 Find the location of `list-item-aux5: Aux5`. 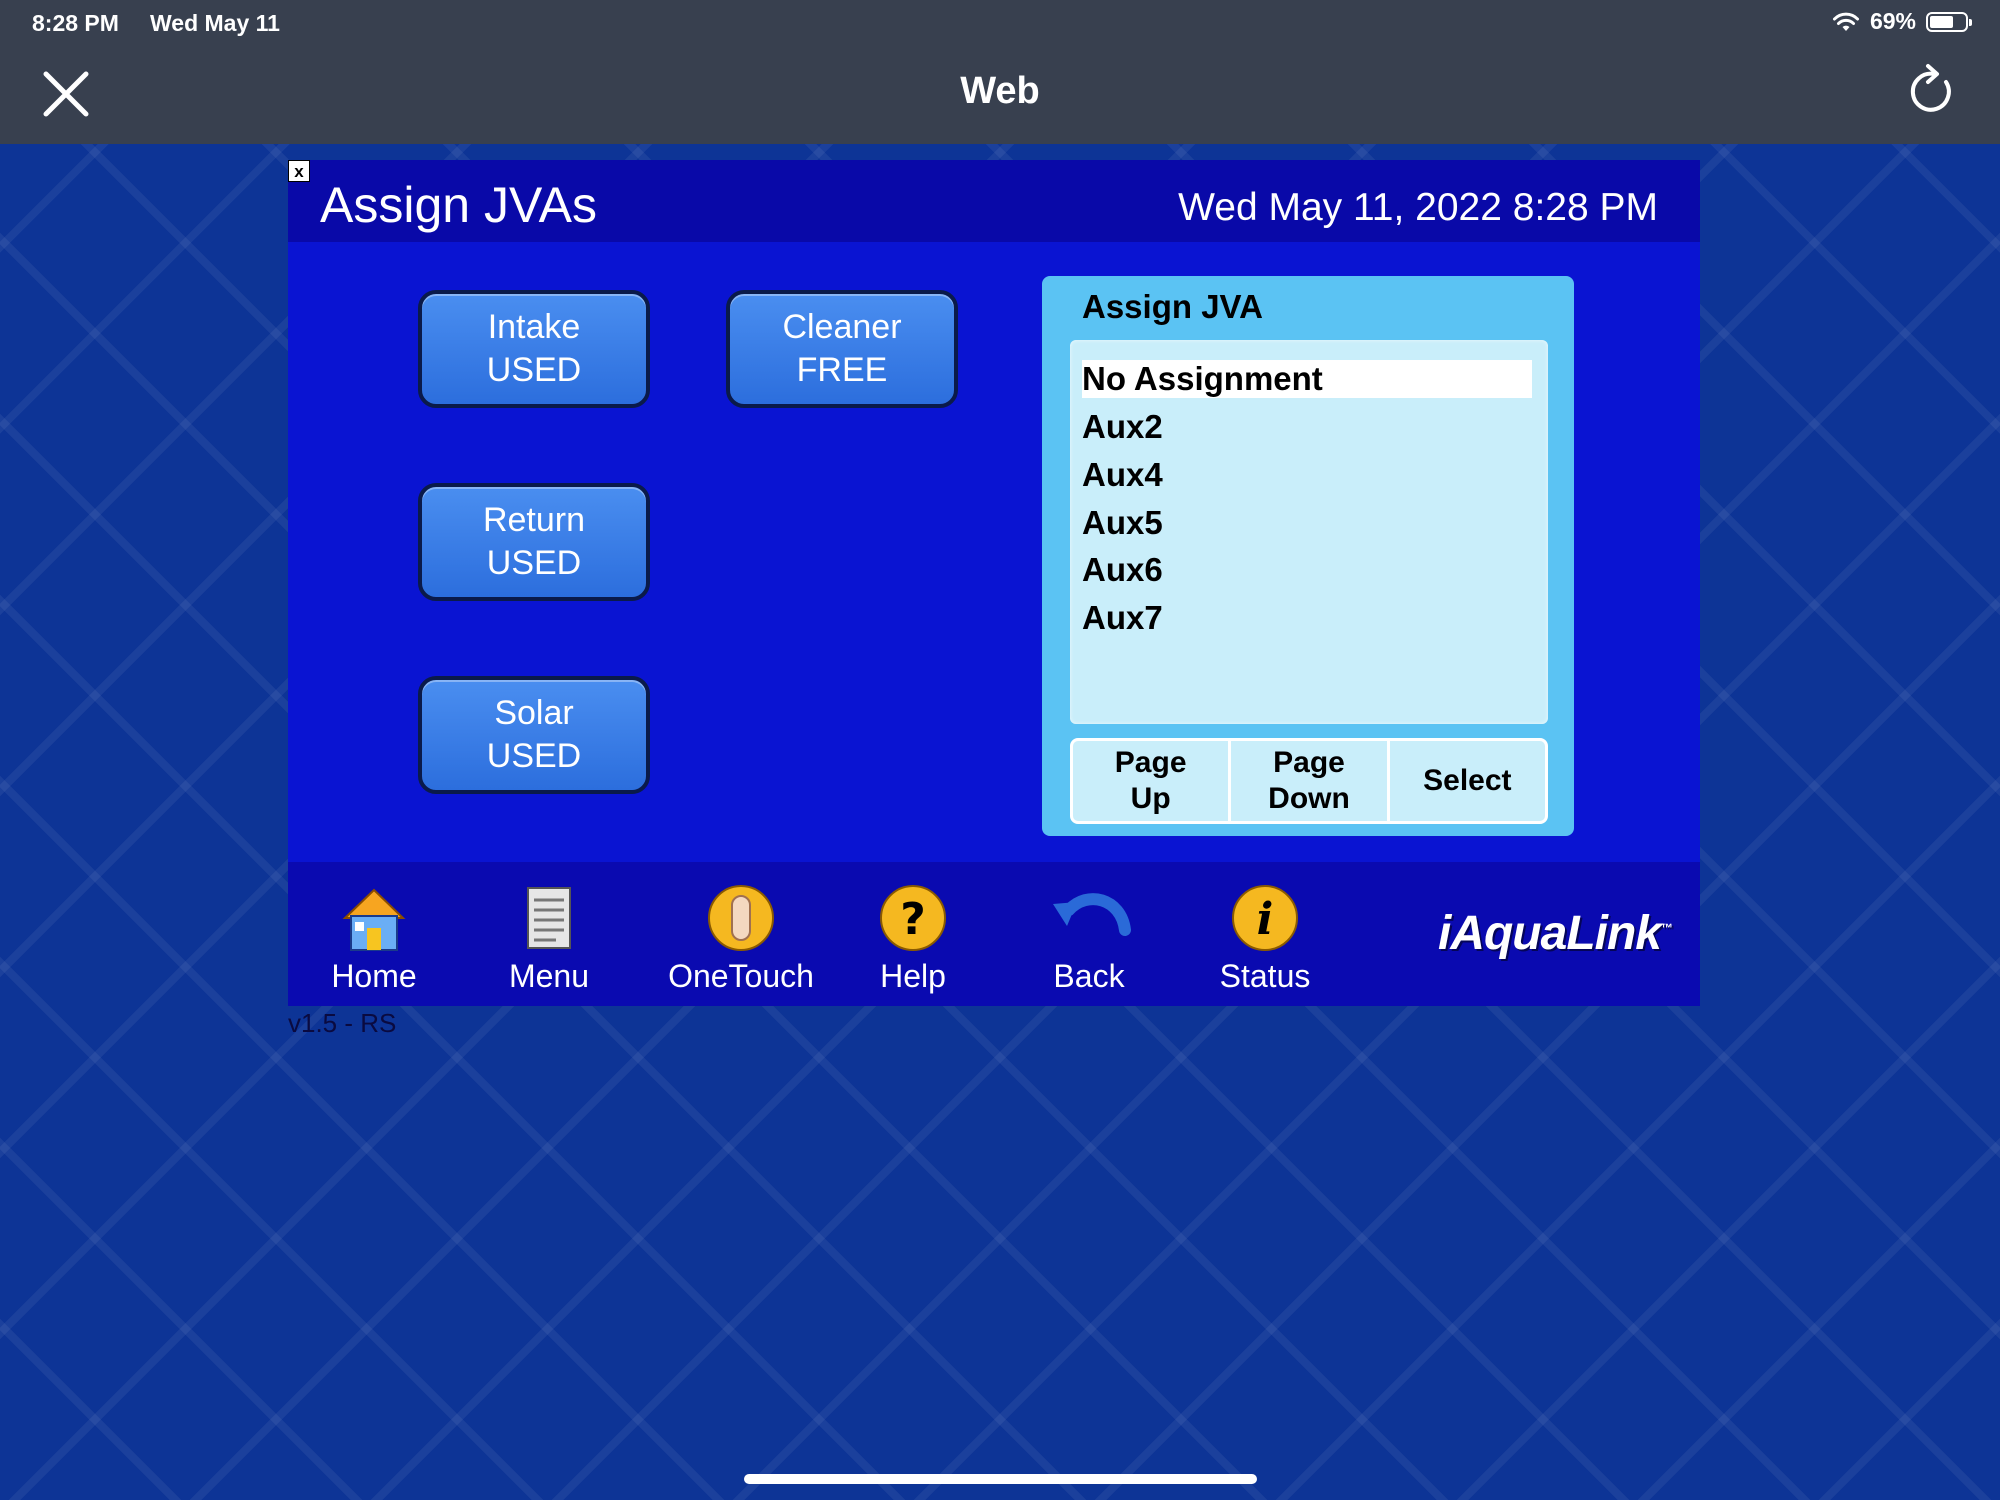

list-item-aux5: Aux5 is located at coordinates (1307, 523).